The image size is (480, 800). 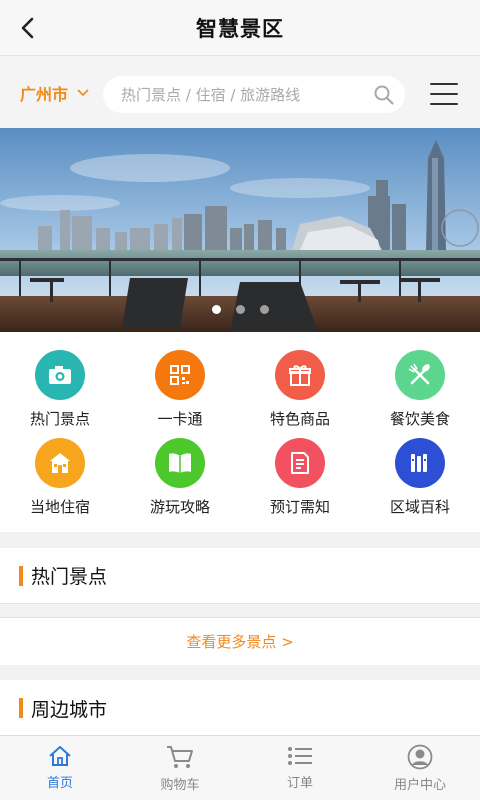 What do you see at coordinates (179, 507) in the screenshot?
I see `category-label: 游玩攻略` at bounding box center [179, 507].